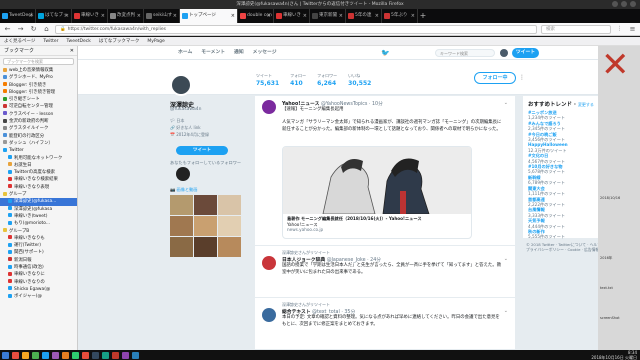  I want to click on browser-tab: 東京新聞 ×, so click(328, 16).